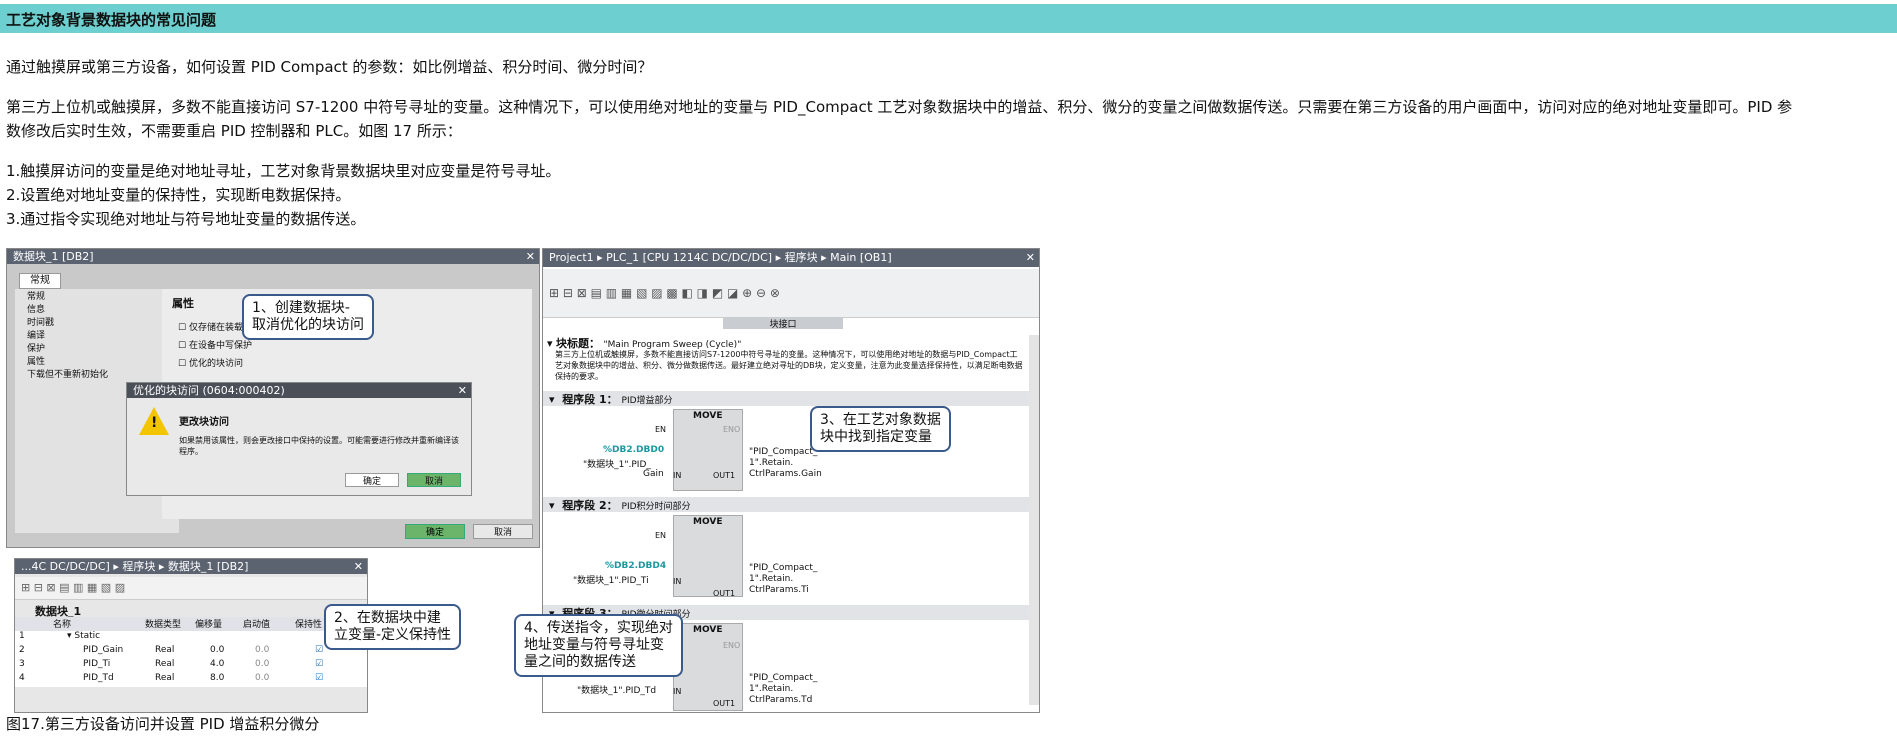  Describe the element at coordinates (154, 423) in the screenshot. I see `warning-mark: !` at that location.